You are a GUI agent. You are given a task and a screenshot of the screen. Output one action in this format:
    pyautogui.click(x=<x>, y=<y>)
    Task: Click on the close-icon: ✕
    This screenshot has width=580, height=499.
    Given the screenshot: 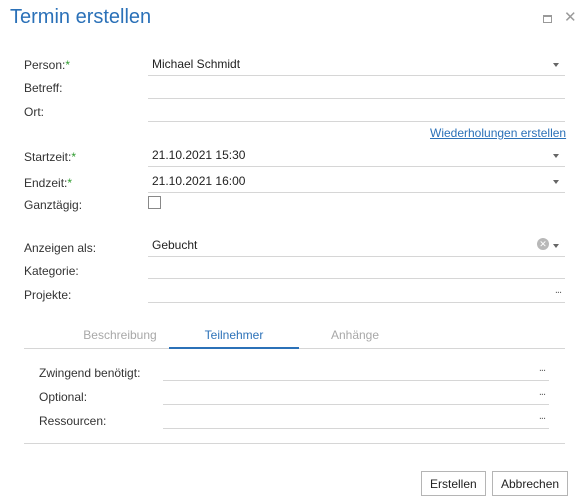 What is the action you would take?
    pyautogui.click(x=570, y=17)
    